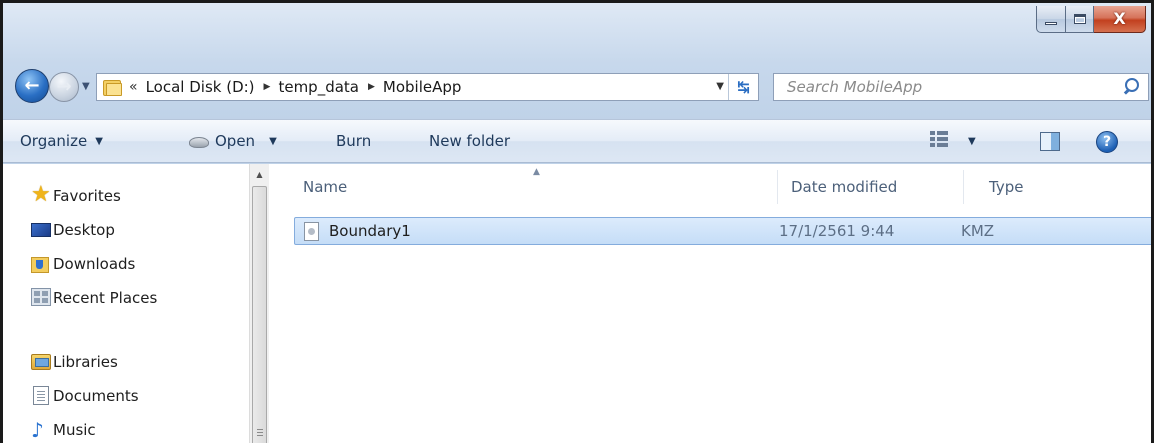 This screenshot has width=1154, height=443. I want to click on new-folder-button: New folder, so click(469, 141).